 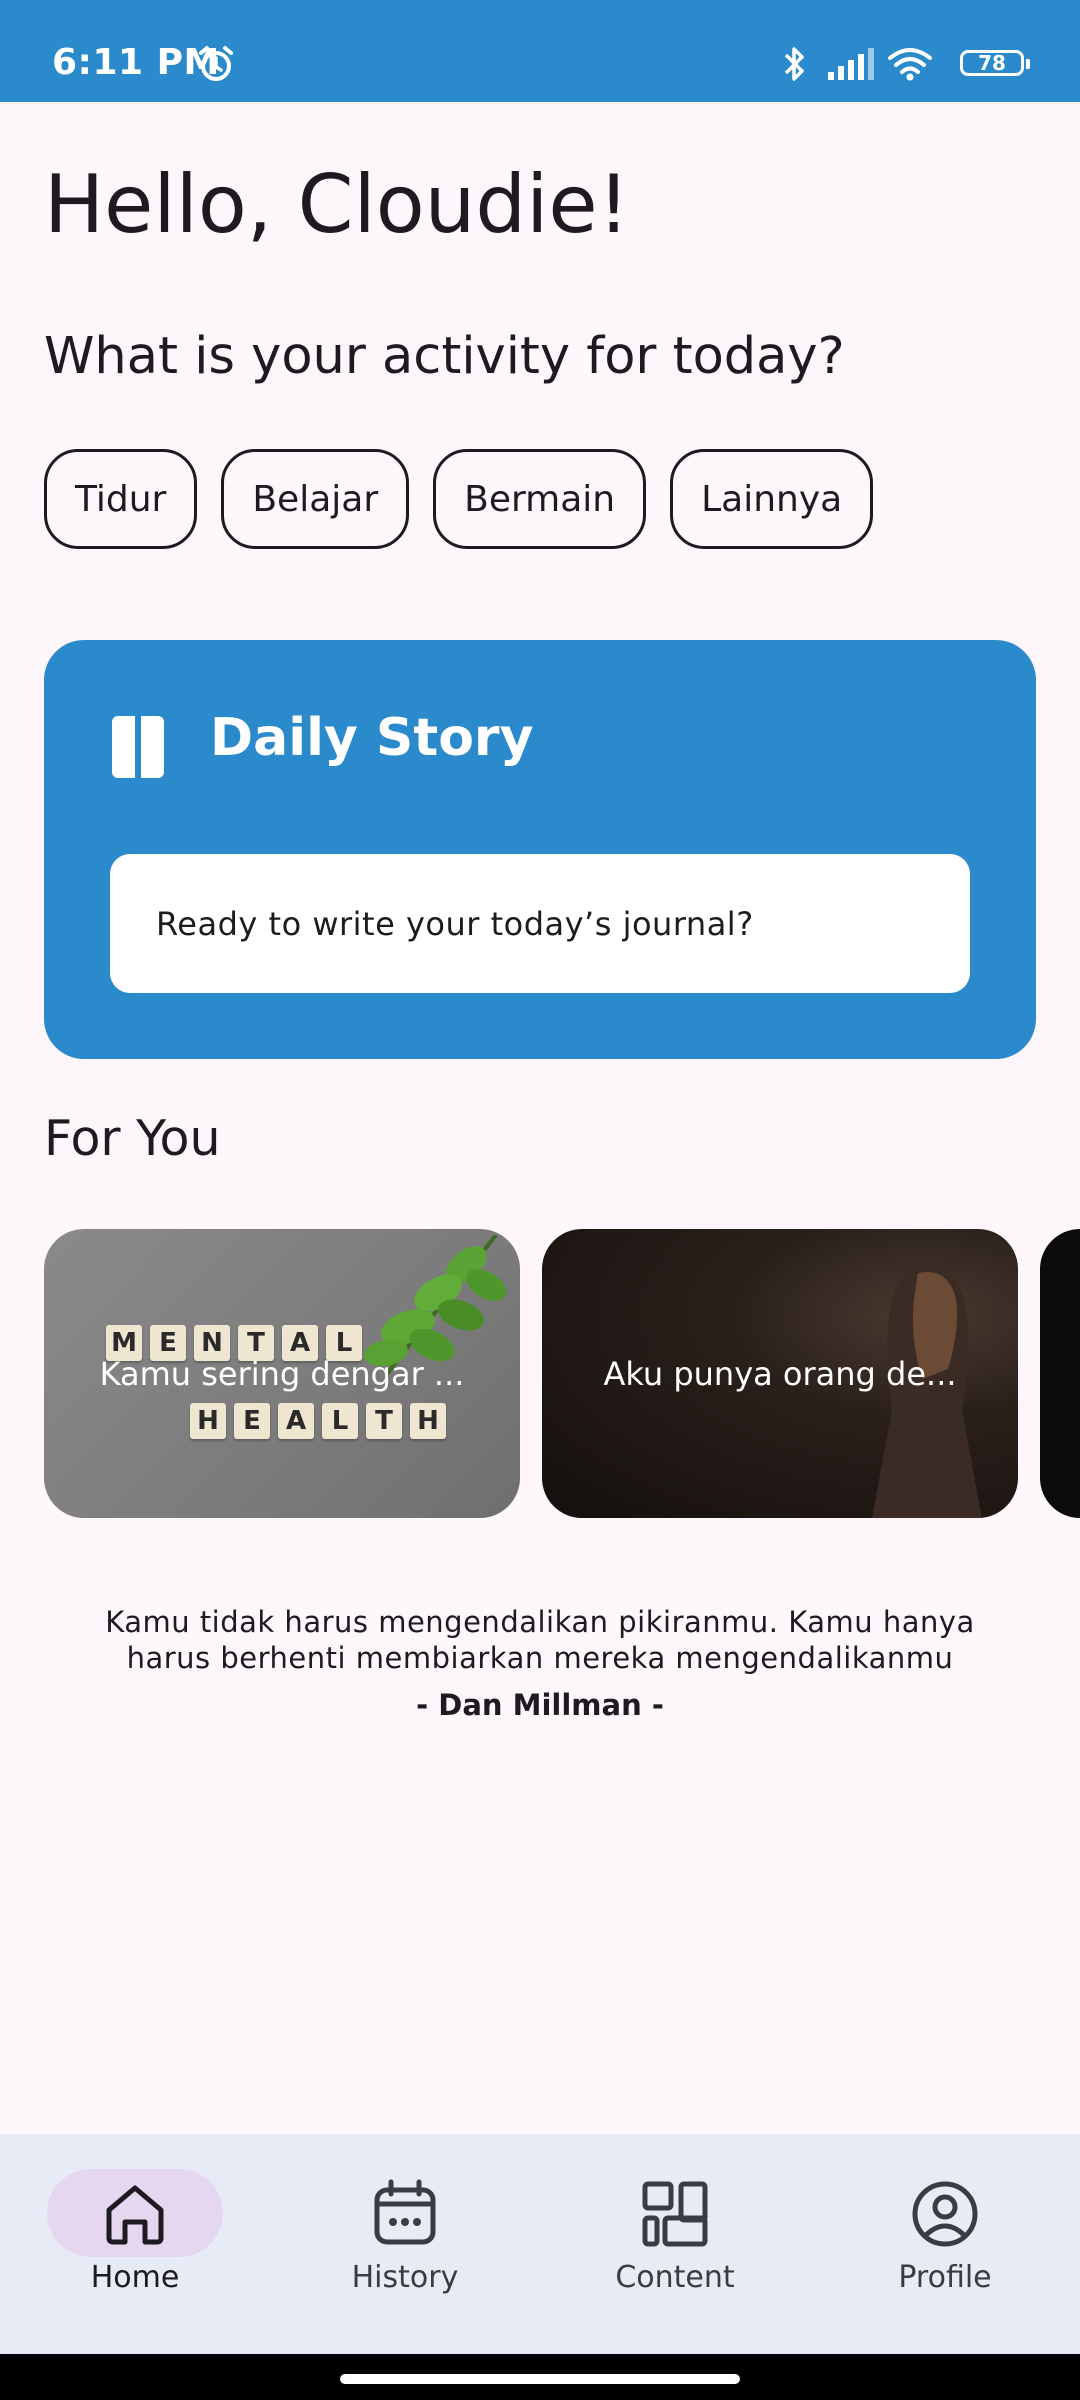 What do you see at coordinates (455, 923) in the screenshot?
I see `journal-prompt-text: Ready to write your today’s journal?` at bounding box center [455, 923].